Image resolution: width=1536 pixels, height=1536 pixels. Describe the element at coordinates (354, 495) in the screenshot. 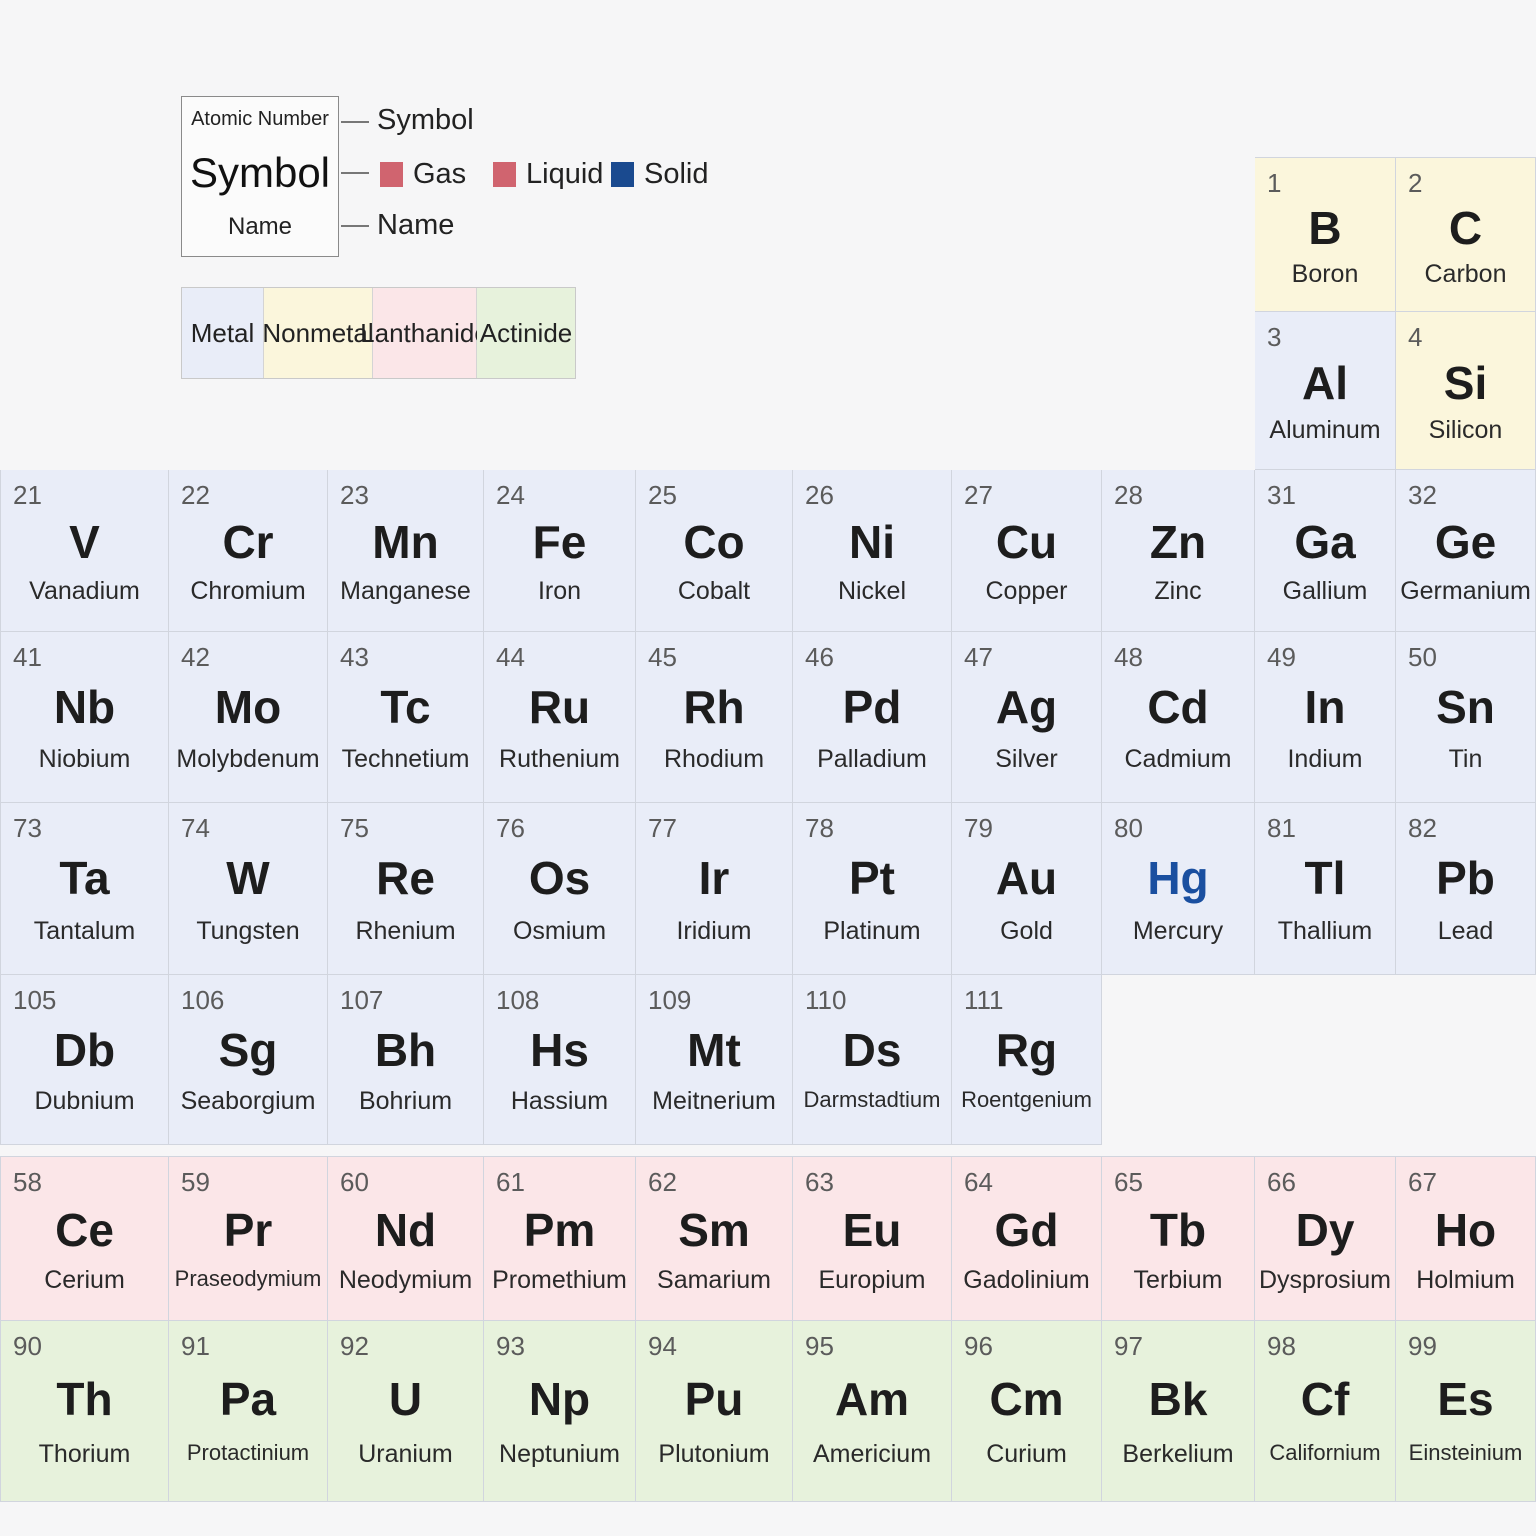

I see `atomic-number: 23` at that location.